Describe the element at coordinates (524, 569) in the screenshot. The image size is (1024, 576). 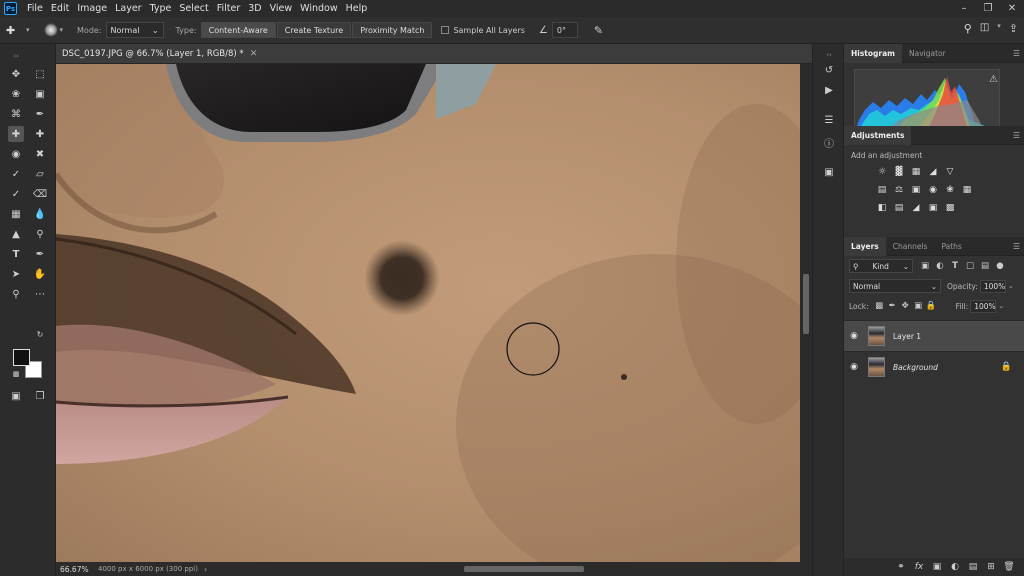
I see `horizontal-scroll-thumb` at that location.